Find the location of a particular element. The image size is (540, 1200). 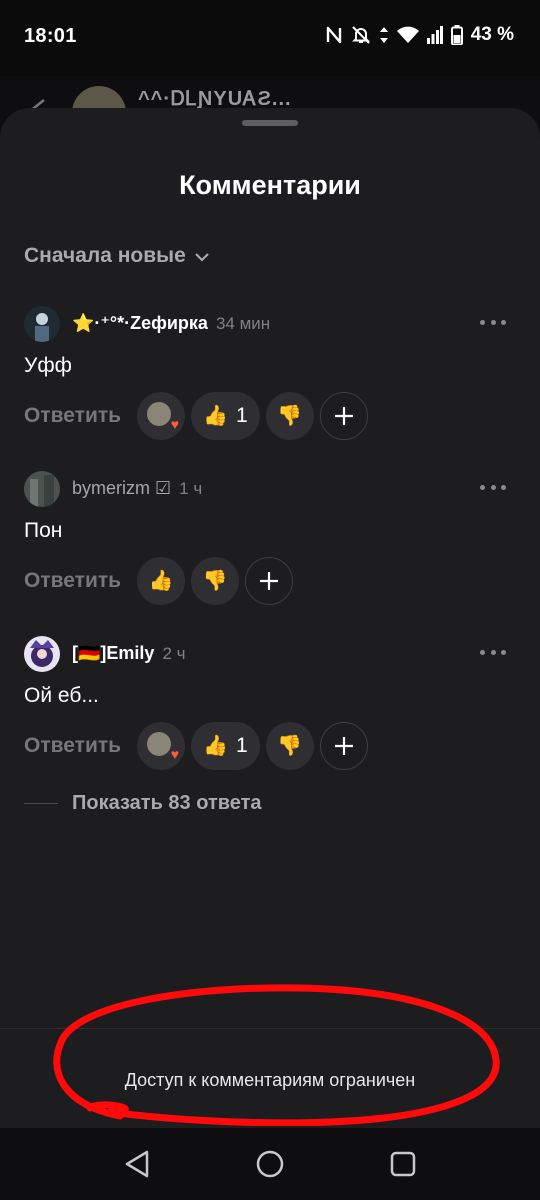

like-button: 👍 is located at coordinates (161, 581).